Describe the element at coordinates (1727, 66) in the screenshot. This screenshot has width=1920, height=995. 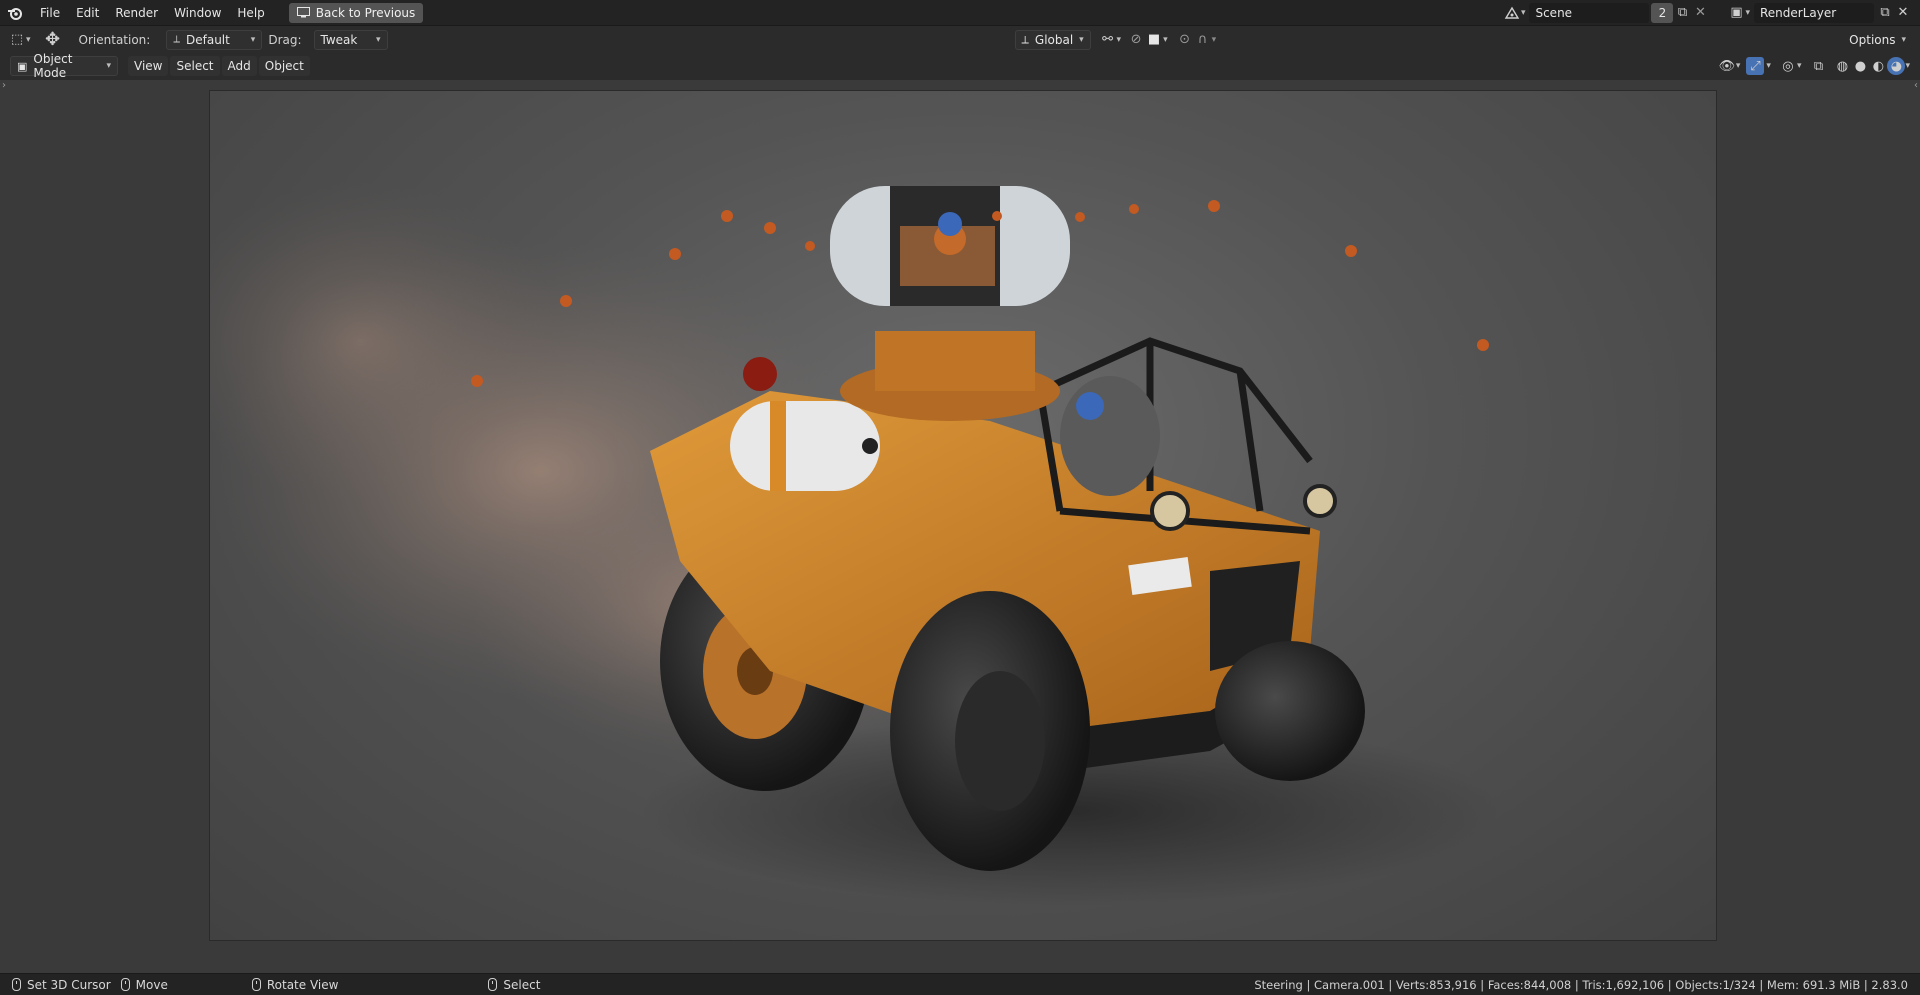
I see `visibility-eye-icon: 👁` at that location.